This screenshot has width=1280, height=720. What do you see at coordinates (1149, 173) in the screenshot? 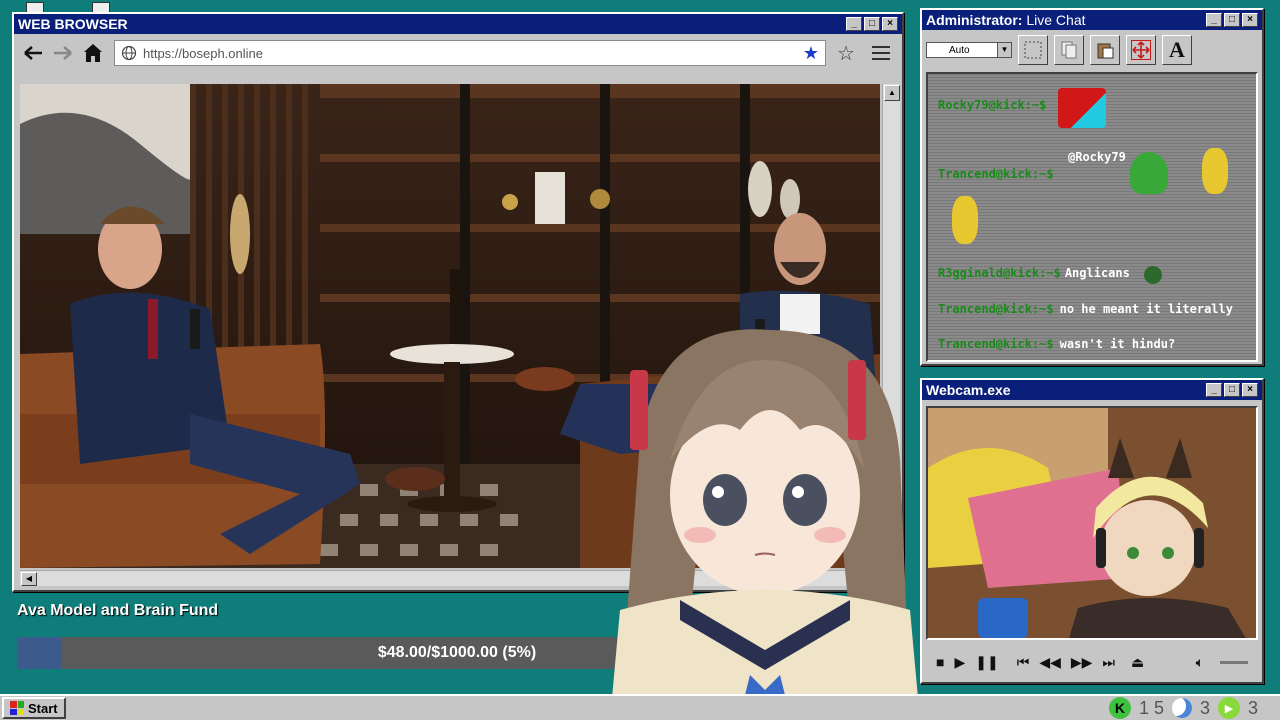
I see `frog-emote-icon` at bounding box center [1149, 173].